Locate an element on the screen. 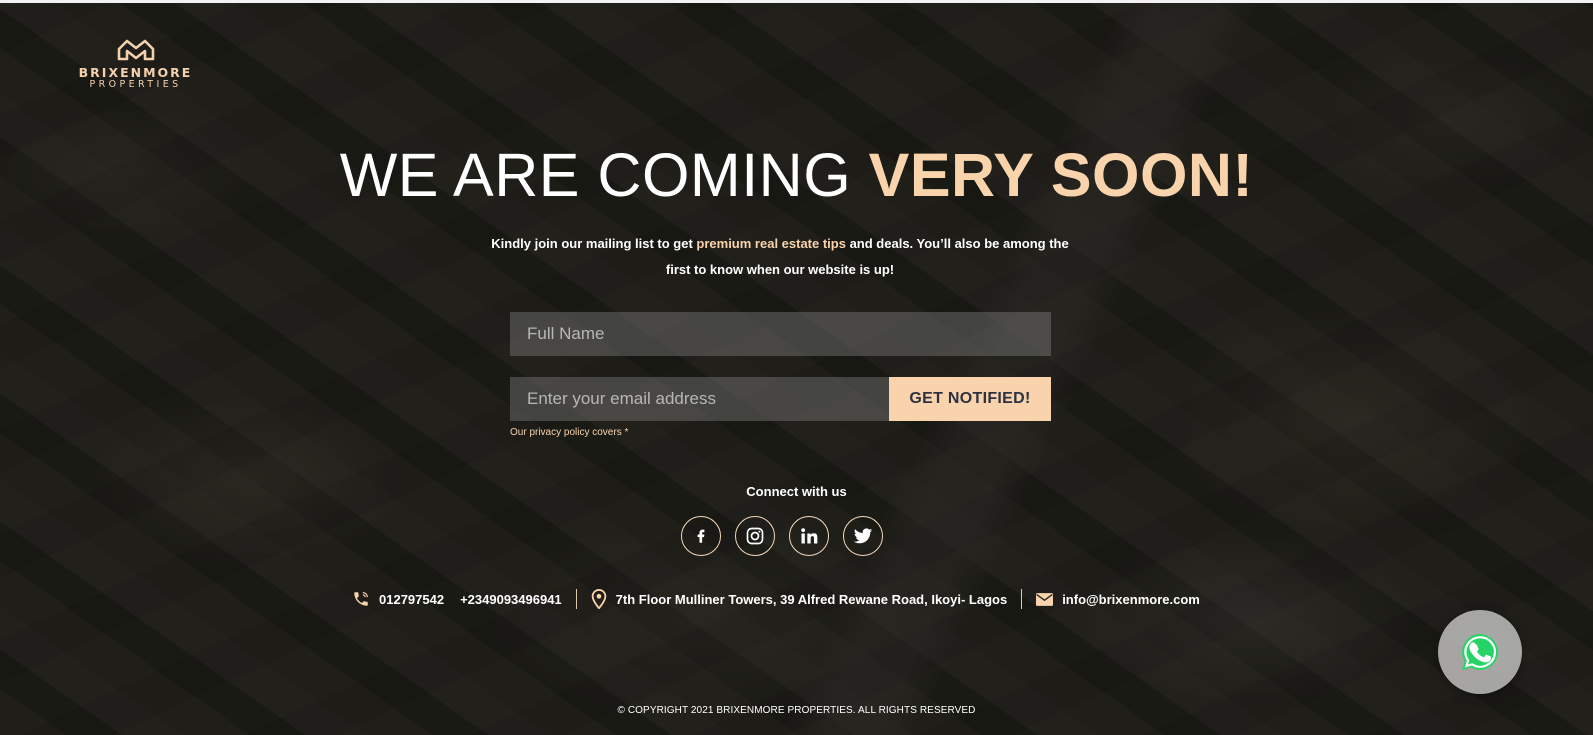  instagram-icon is located at coordinates (755, 536).